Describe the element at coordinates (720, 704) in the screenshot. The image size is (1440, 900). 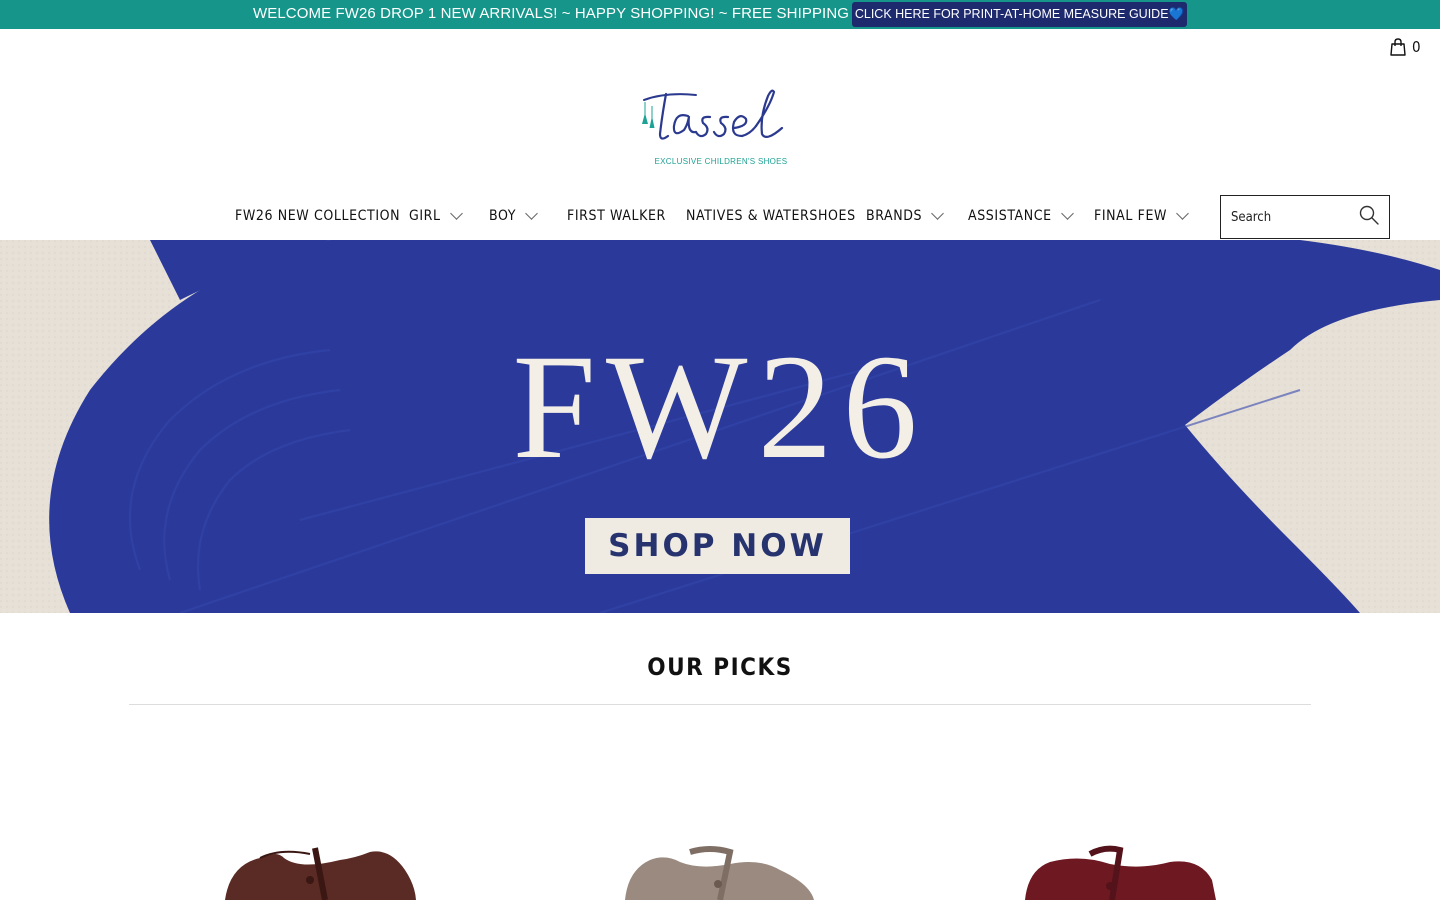
I see `section-divider` at that location.